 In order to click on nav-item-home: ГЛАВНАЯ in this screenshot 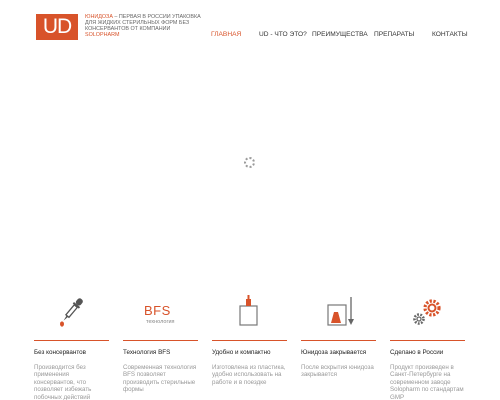, I will do `click(226, 35)`.